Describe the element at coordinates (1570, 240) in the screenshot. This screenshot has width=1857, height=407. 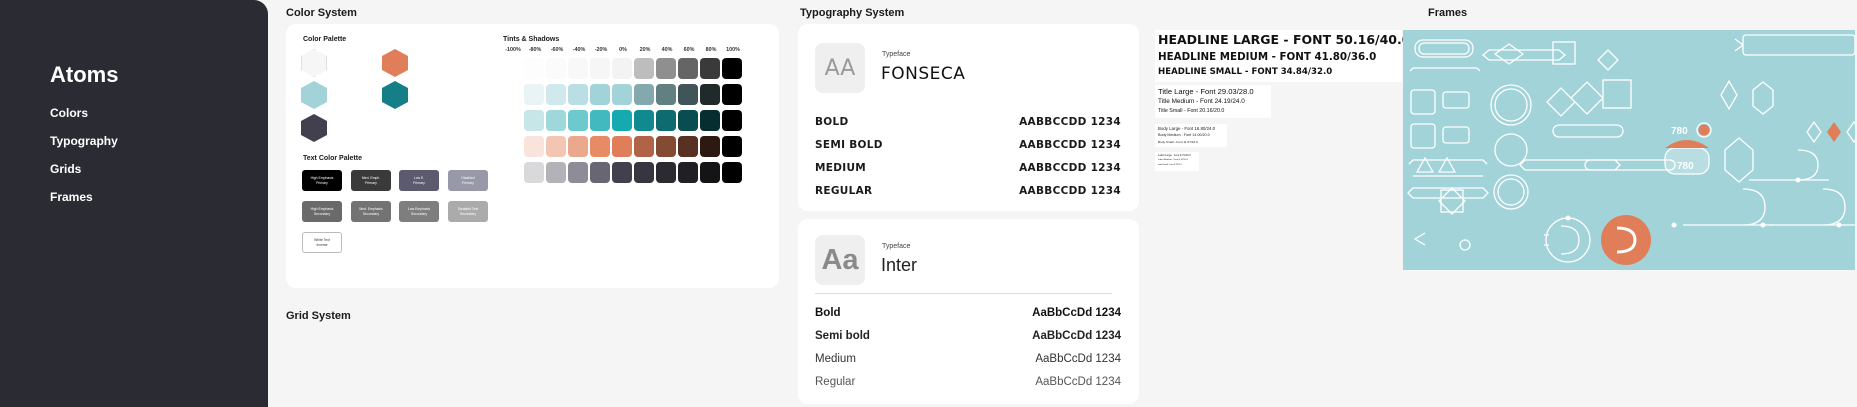
I see `frame-ring-d` at that location.